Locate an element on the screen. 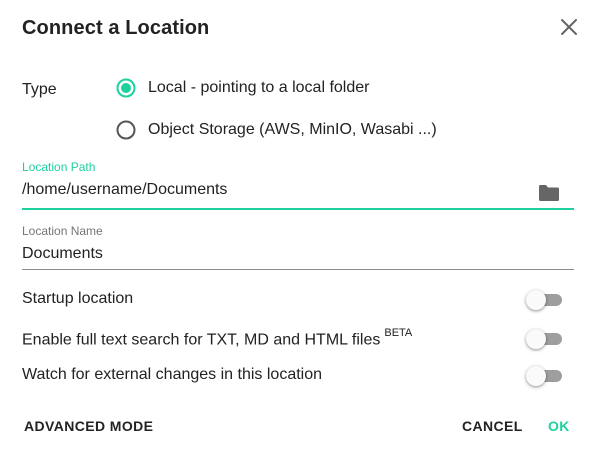  location-path-label: Location Path is located at coordinates (59, 167).